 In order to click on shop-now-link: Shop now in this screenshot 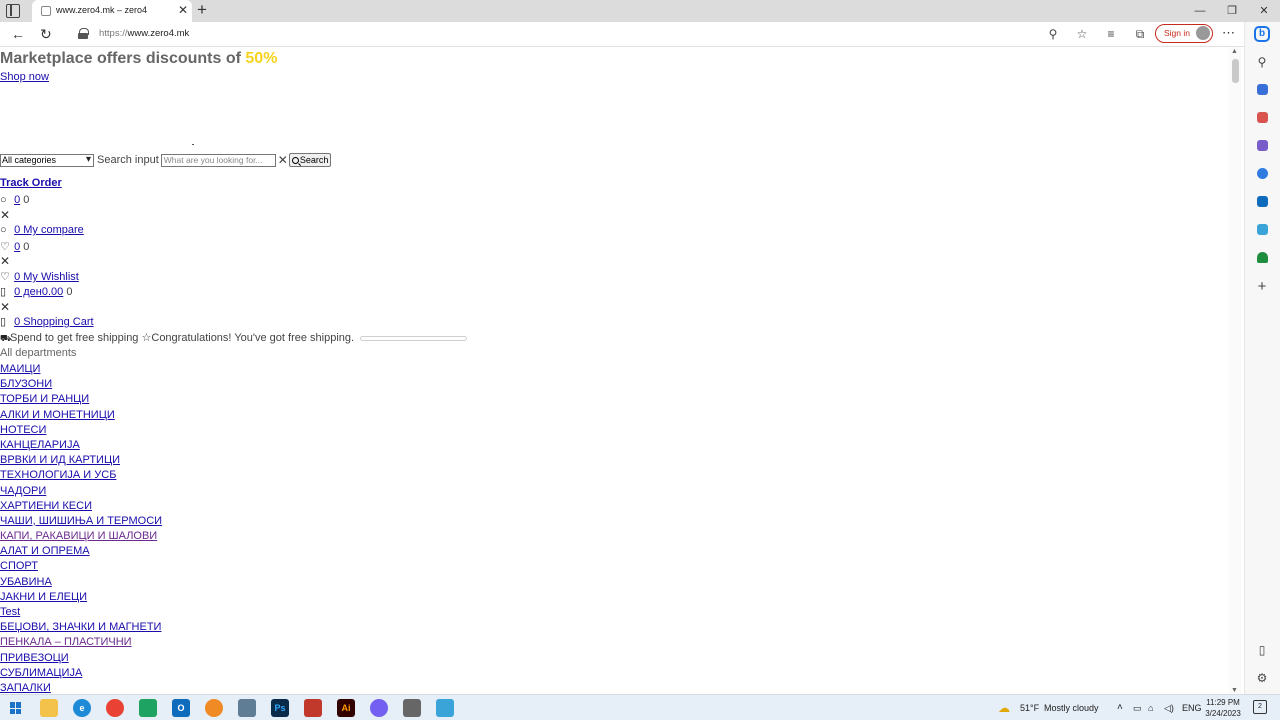, I will do `click(24, 77)`.